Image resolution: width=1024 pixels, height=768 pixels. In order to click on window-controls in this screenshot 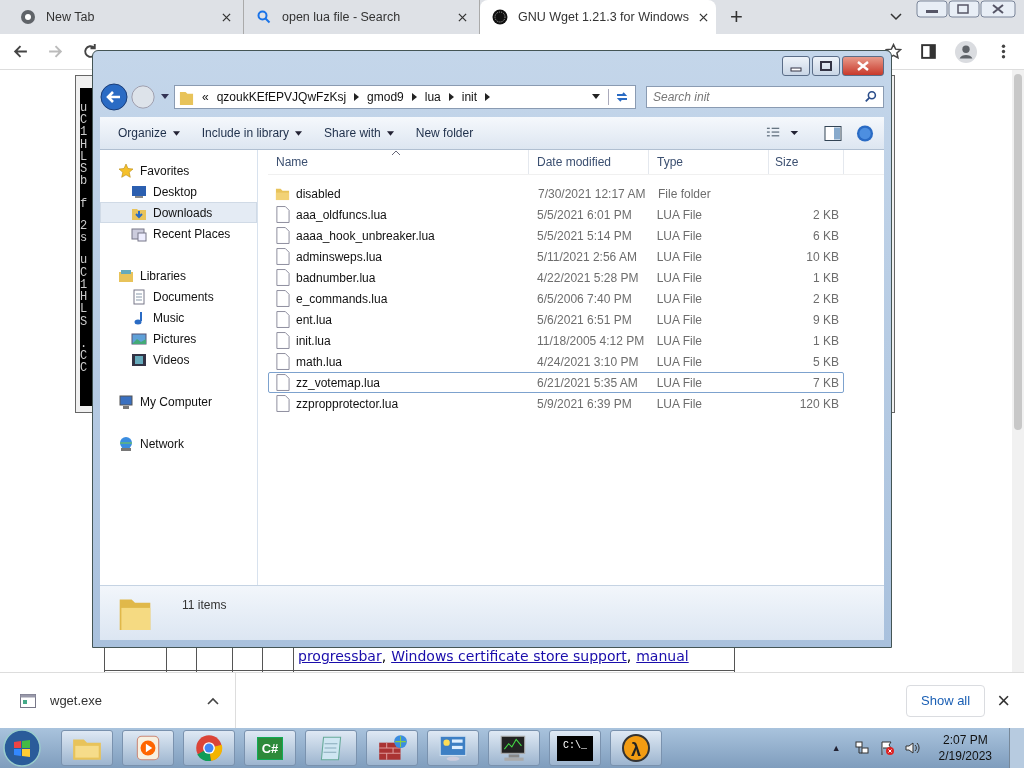, I will do `click(966, 9)`.